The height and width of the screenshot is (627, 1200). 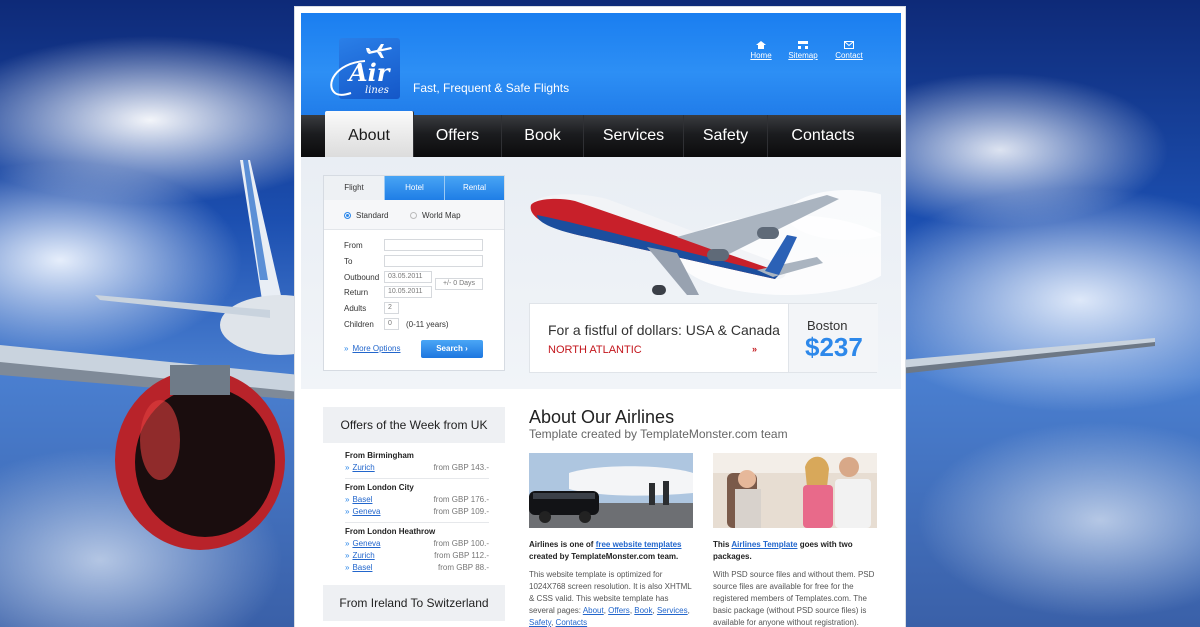 What do you see at coordinates (540, 622) in the screenshot?
I see `safety-link: Safety` at bounding box center [540, 622].